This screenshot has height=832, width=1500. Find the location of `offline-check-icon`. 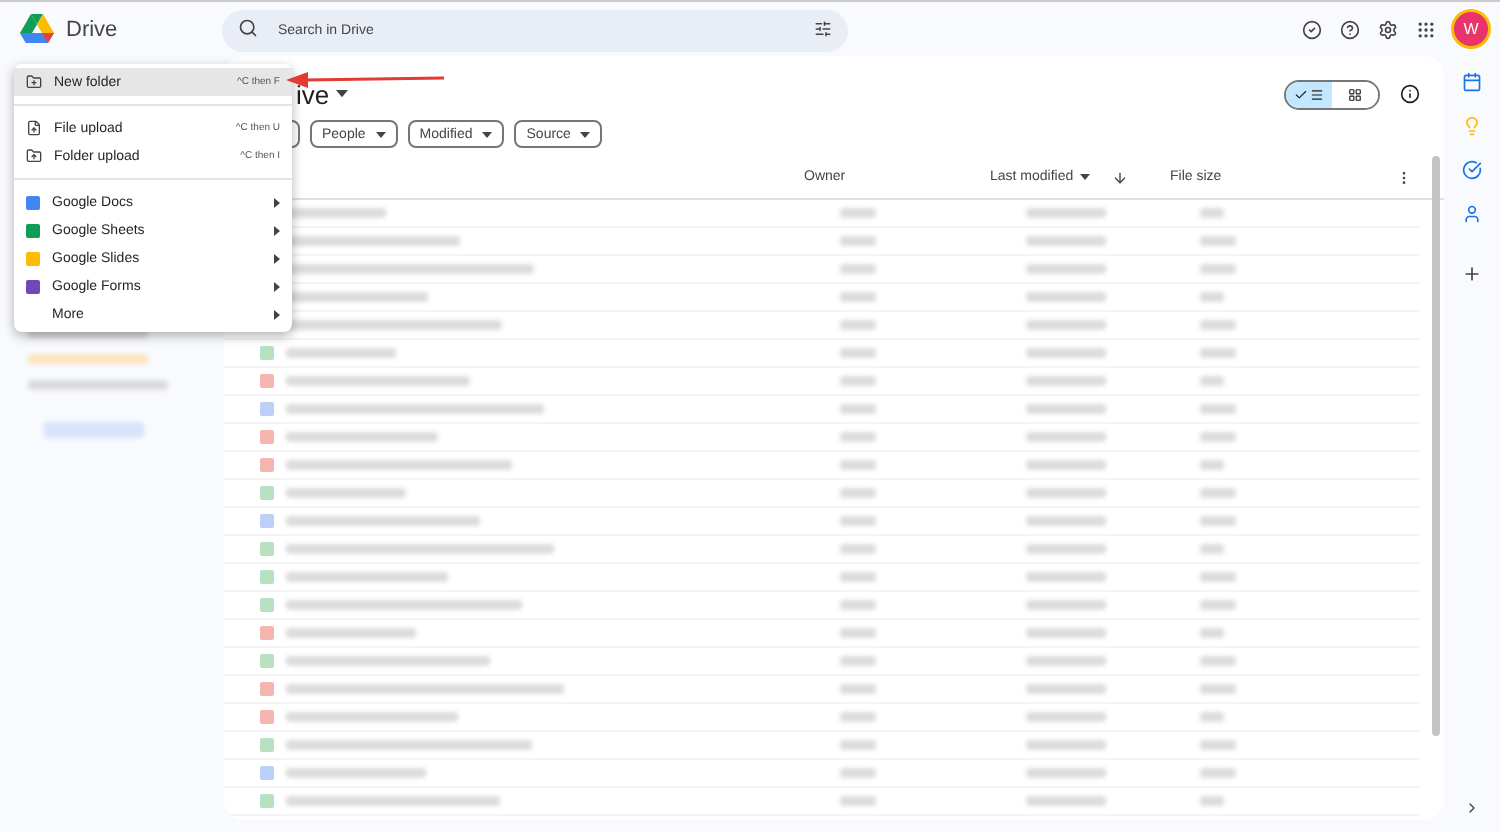

offline-check-icon is located at coordinates (1312, 29).